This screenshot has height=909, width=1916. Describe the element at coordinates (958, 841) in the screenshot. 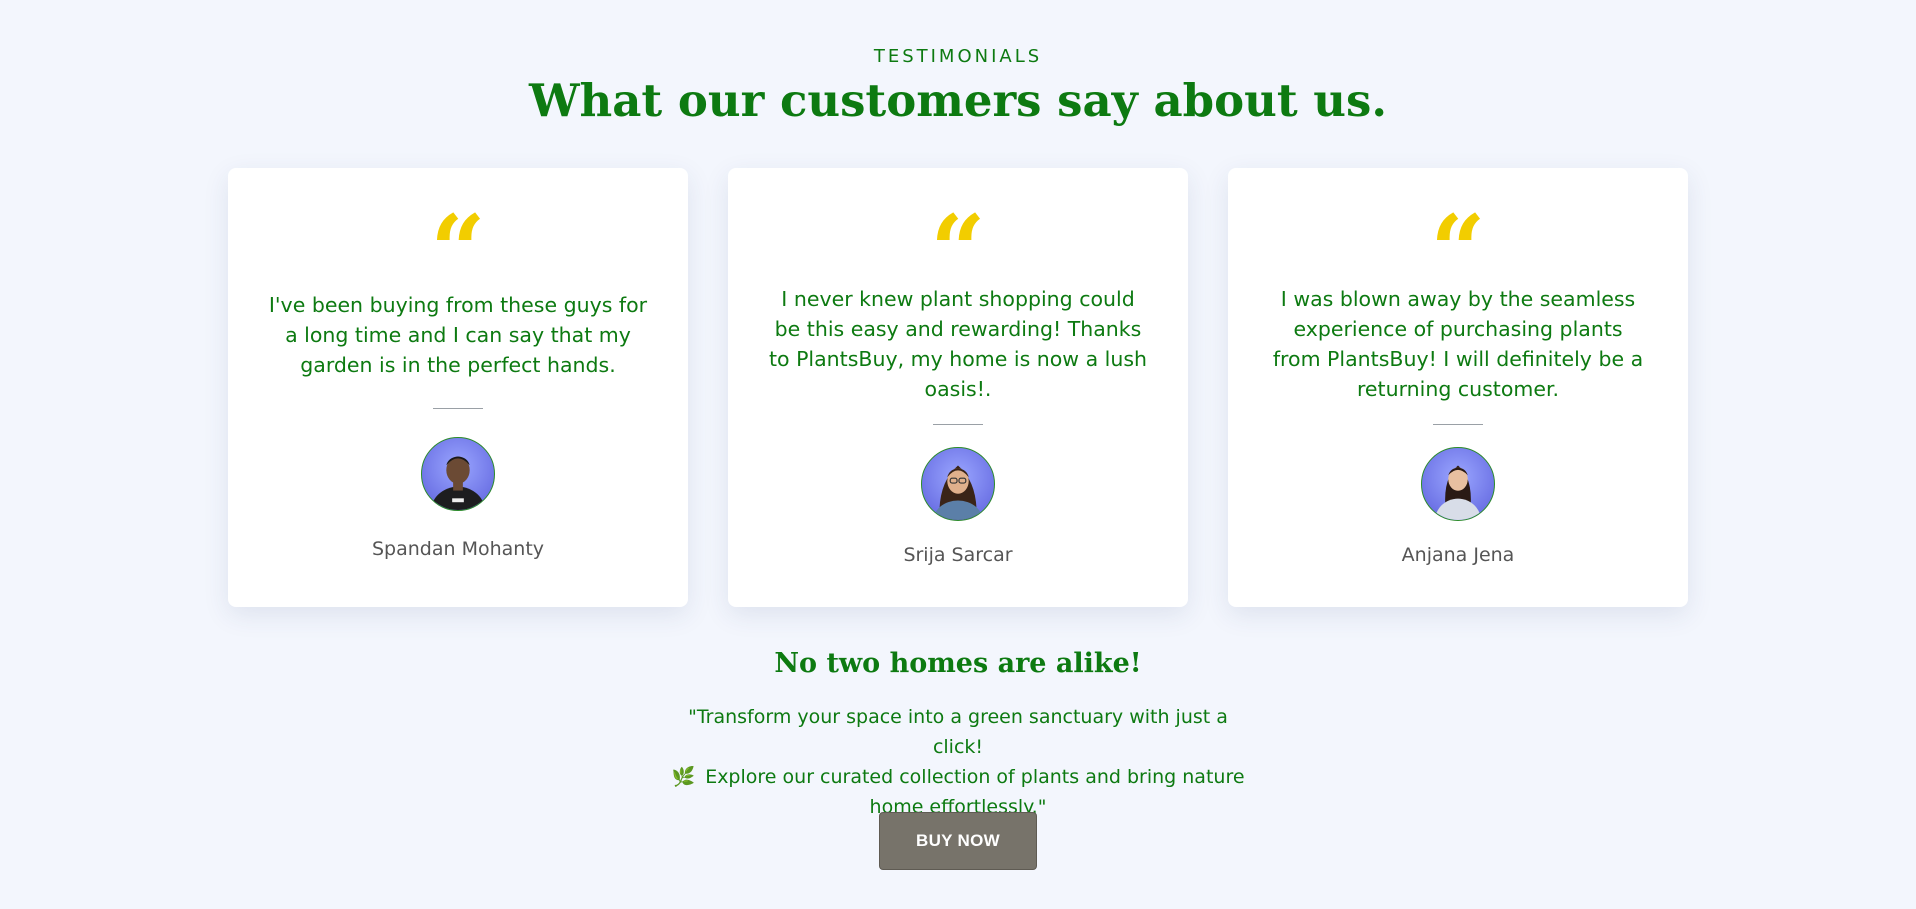

I see `buy-now-button: BUY NOW` at that location.